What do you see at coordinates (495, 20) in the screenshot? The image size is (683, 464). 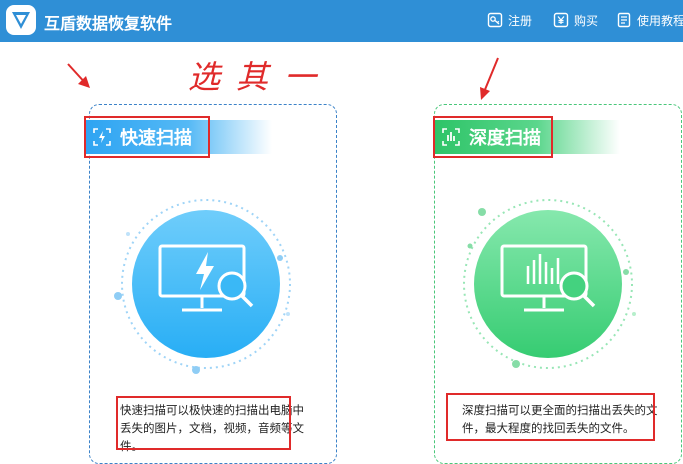 I see `key-icon` at bounding box center [495, 20].